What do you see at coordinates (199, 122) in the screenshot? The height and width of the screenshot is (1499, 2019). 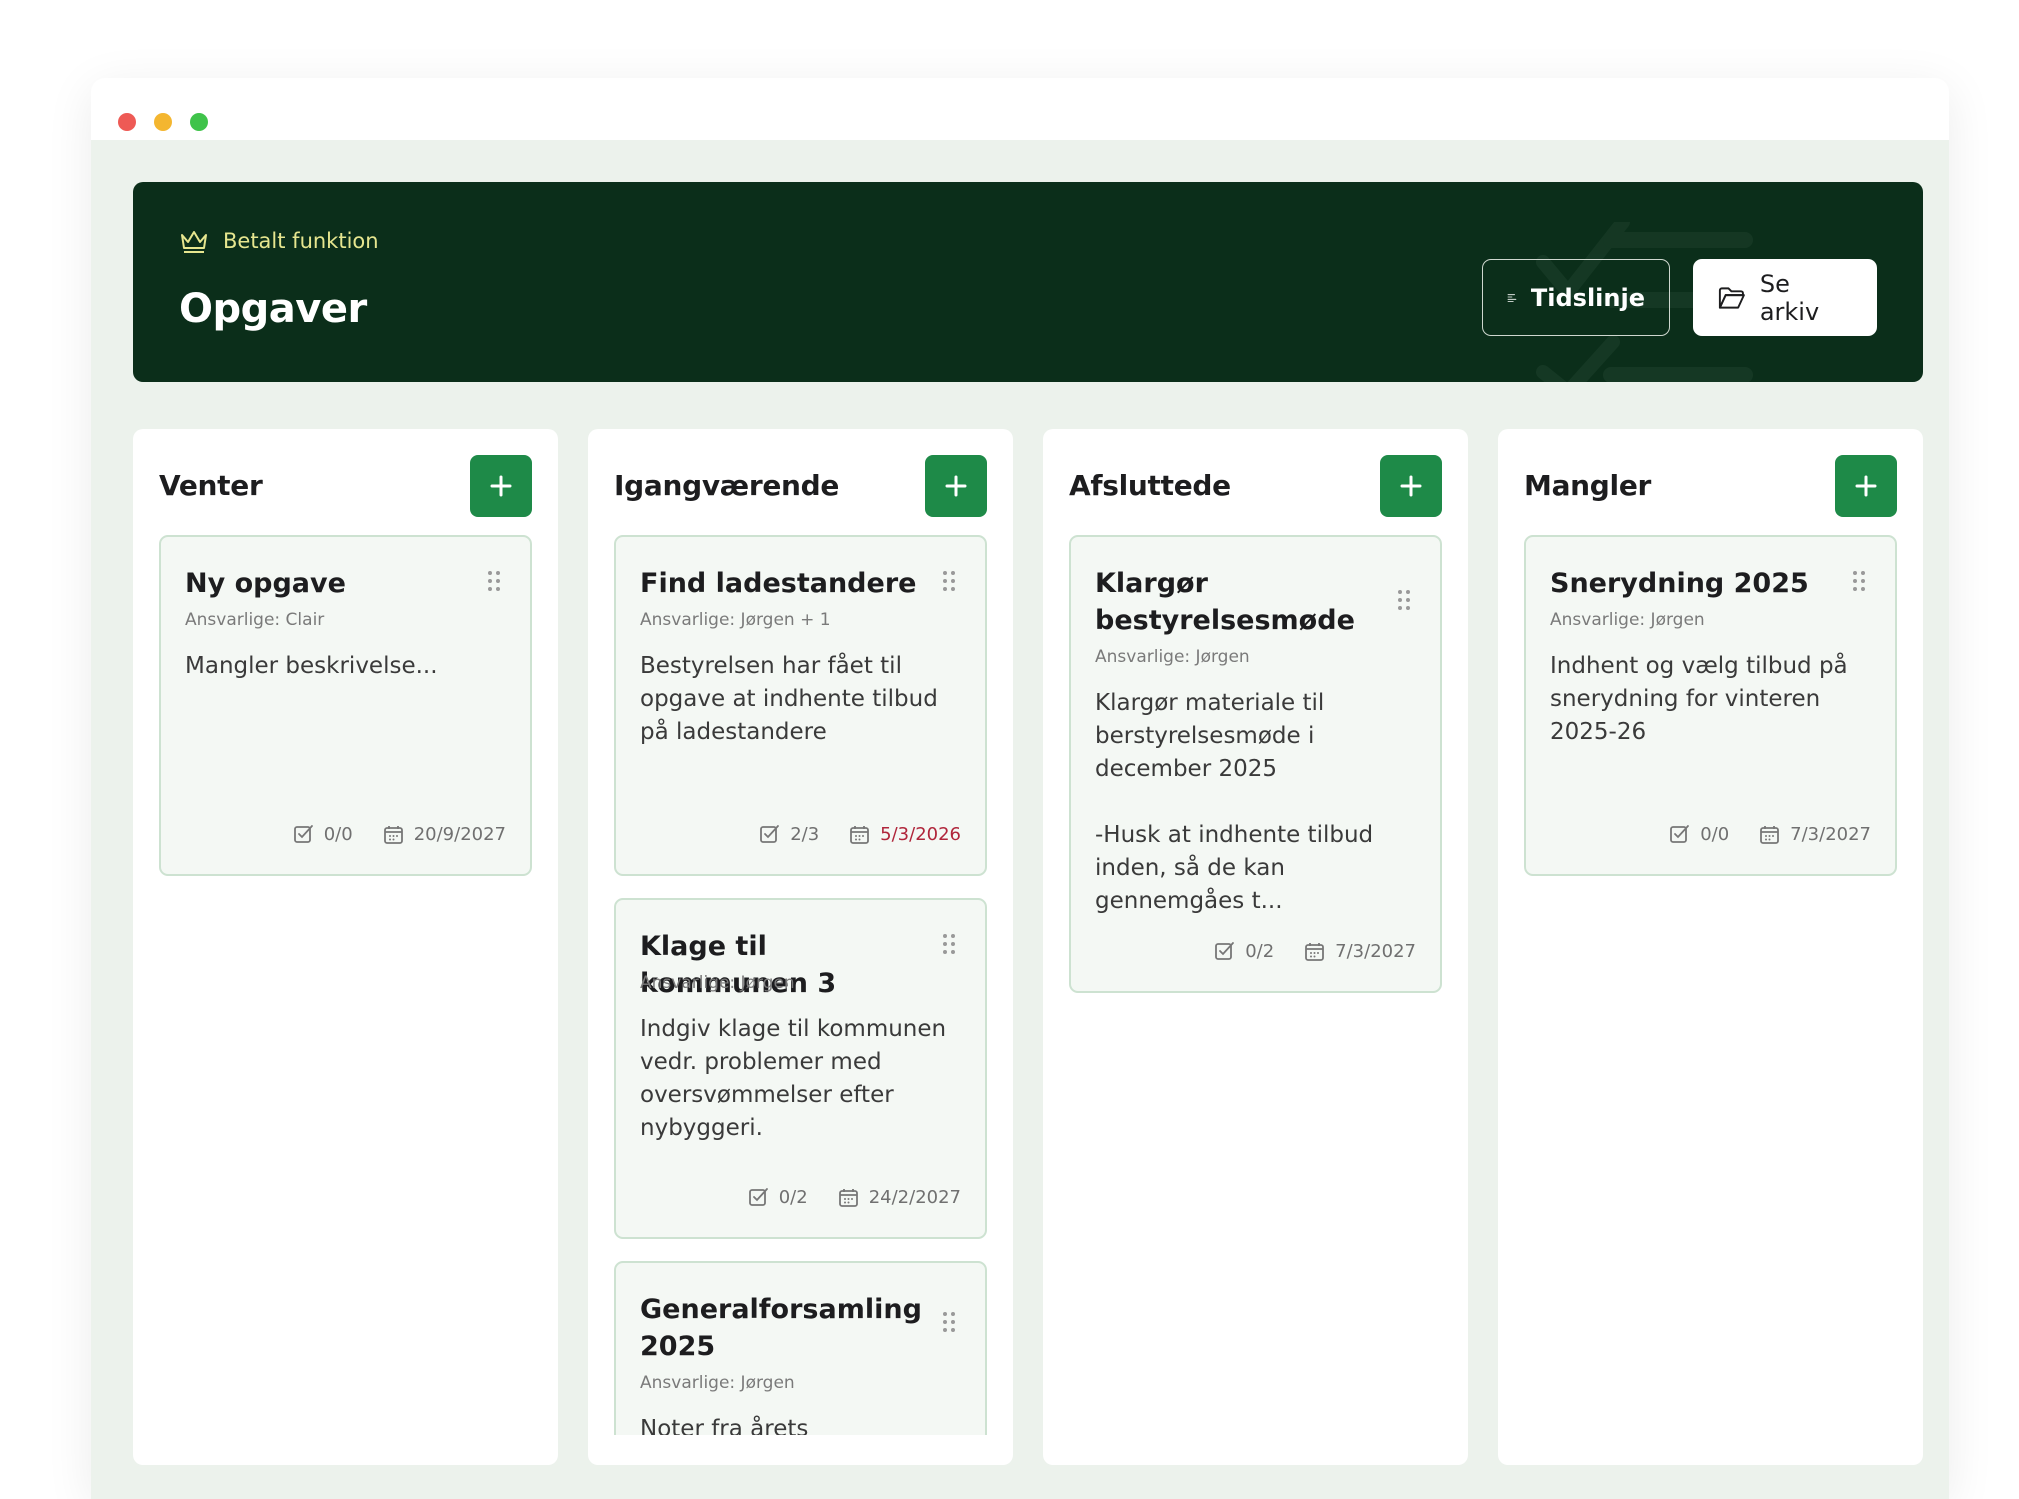 I see `maximize-window-button` at bounding box center [199, 122].